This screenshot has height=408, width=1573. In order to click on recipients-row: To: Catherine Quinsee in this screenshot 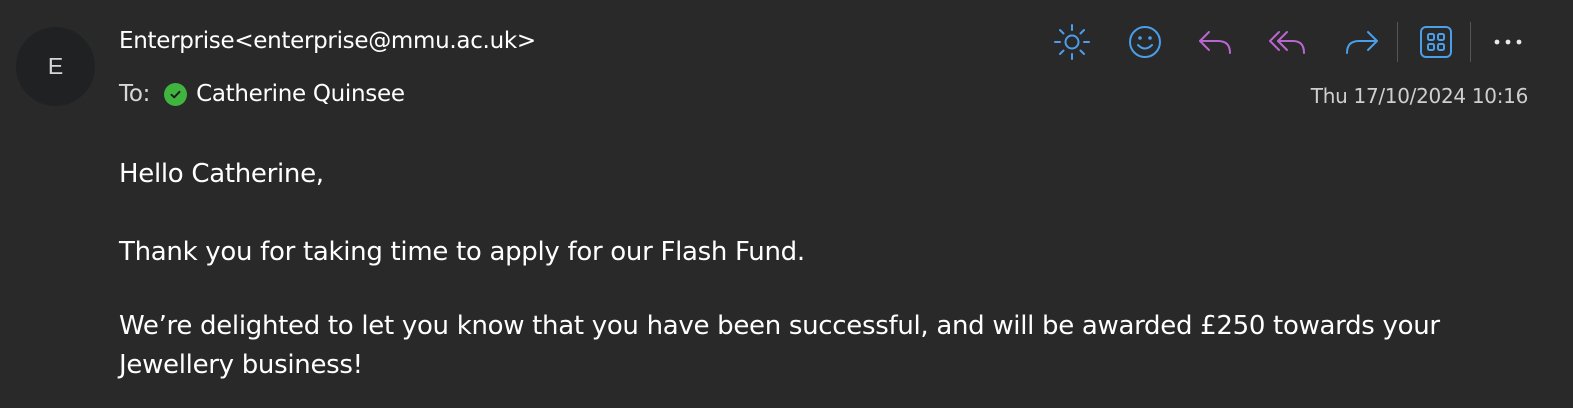, I will do `click(262, 94)`.